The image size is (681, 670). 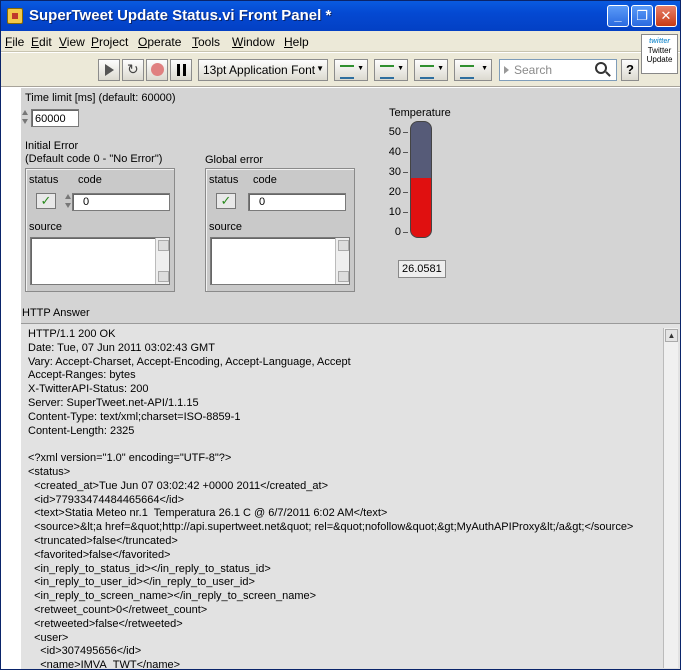 What do you see at coordinates (263, 70) in the screenshot?
I see `font-selector: 13pt Application Font` at bounding box center [263, 70].